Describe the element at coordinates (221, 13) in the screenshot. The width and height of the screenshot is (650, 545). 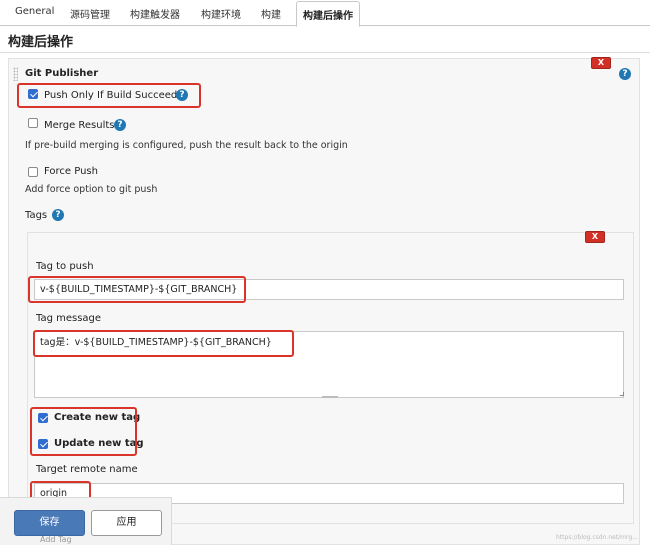
I see `tab-build-environment: 构建环境` at that location.